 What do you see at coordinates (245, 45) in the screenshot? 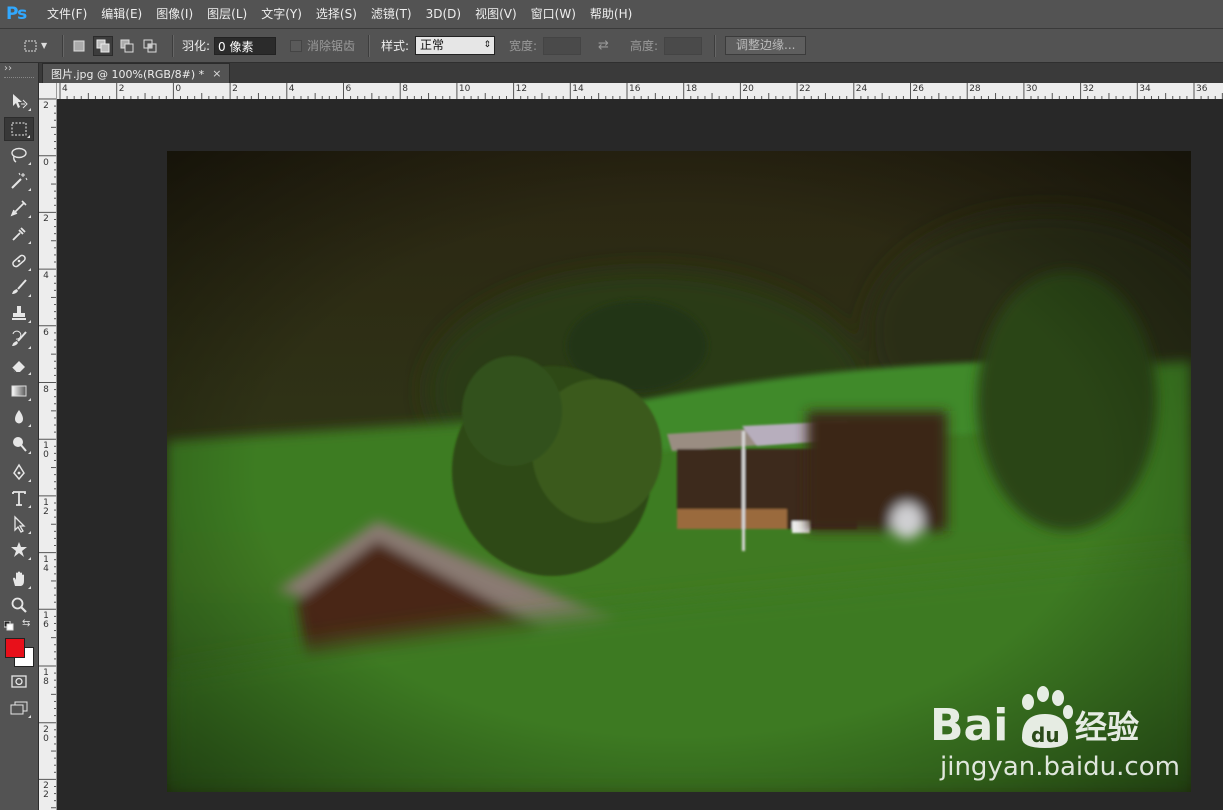
I see `feather-input: 0 像素` at bounding box center [245, 45].